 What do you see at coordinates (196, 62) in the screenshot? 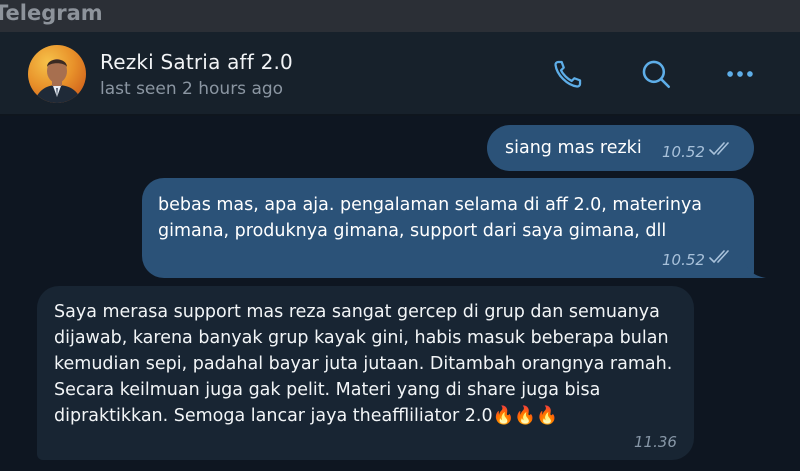
I see `contact-name: Rezki Satria aff 2.0` at bounding box center [196, 62].